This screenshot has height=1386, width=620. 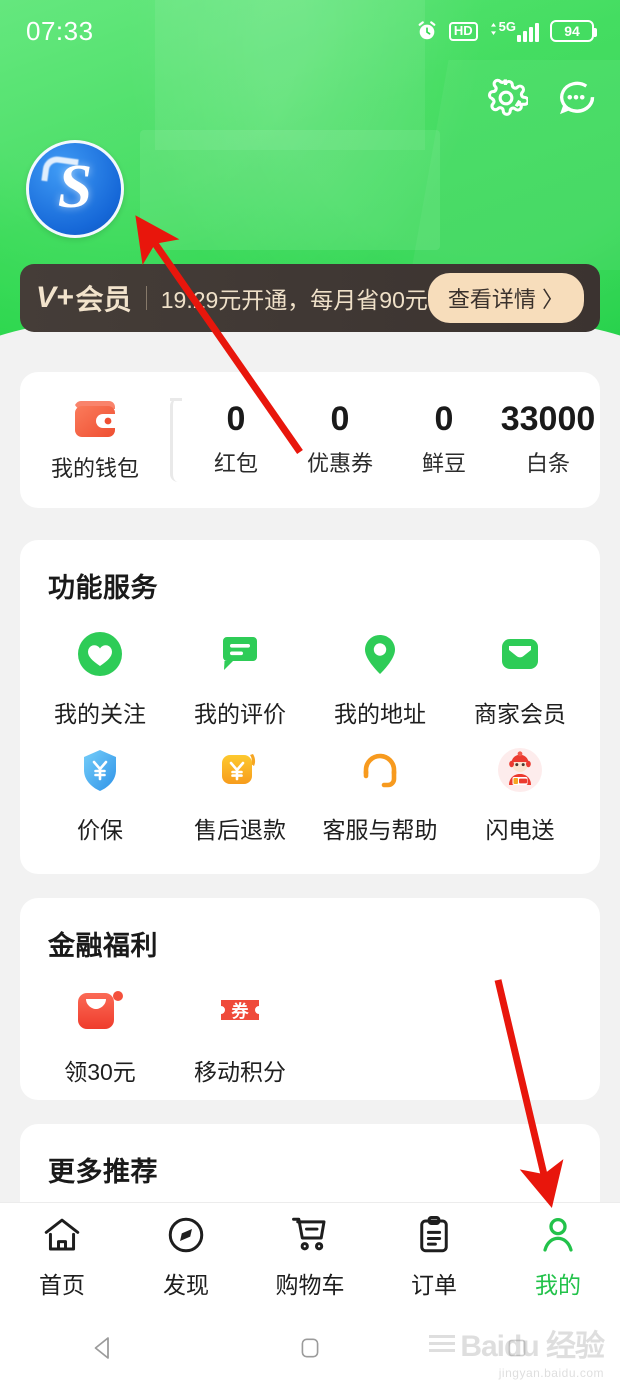 I want to click on stat-value: 33000, so click(x=548, y=419).